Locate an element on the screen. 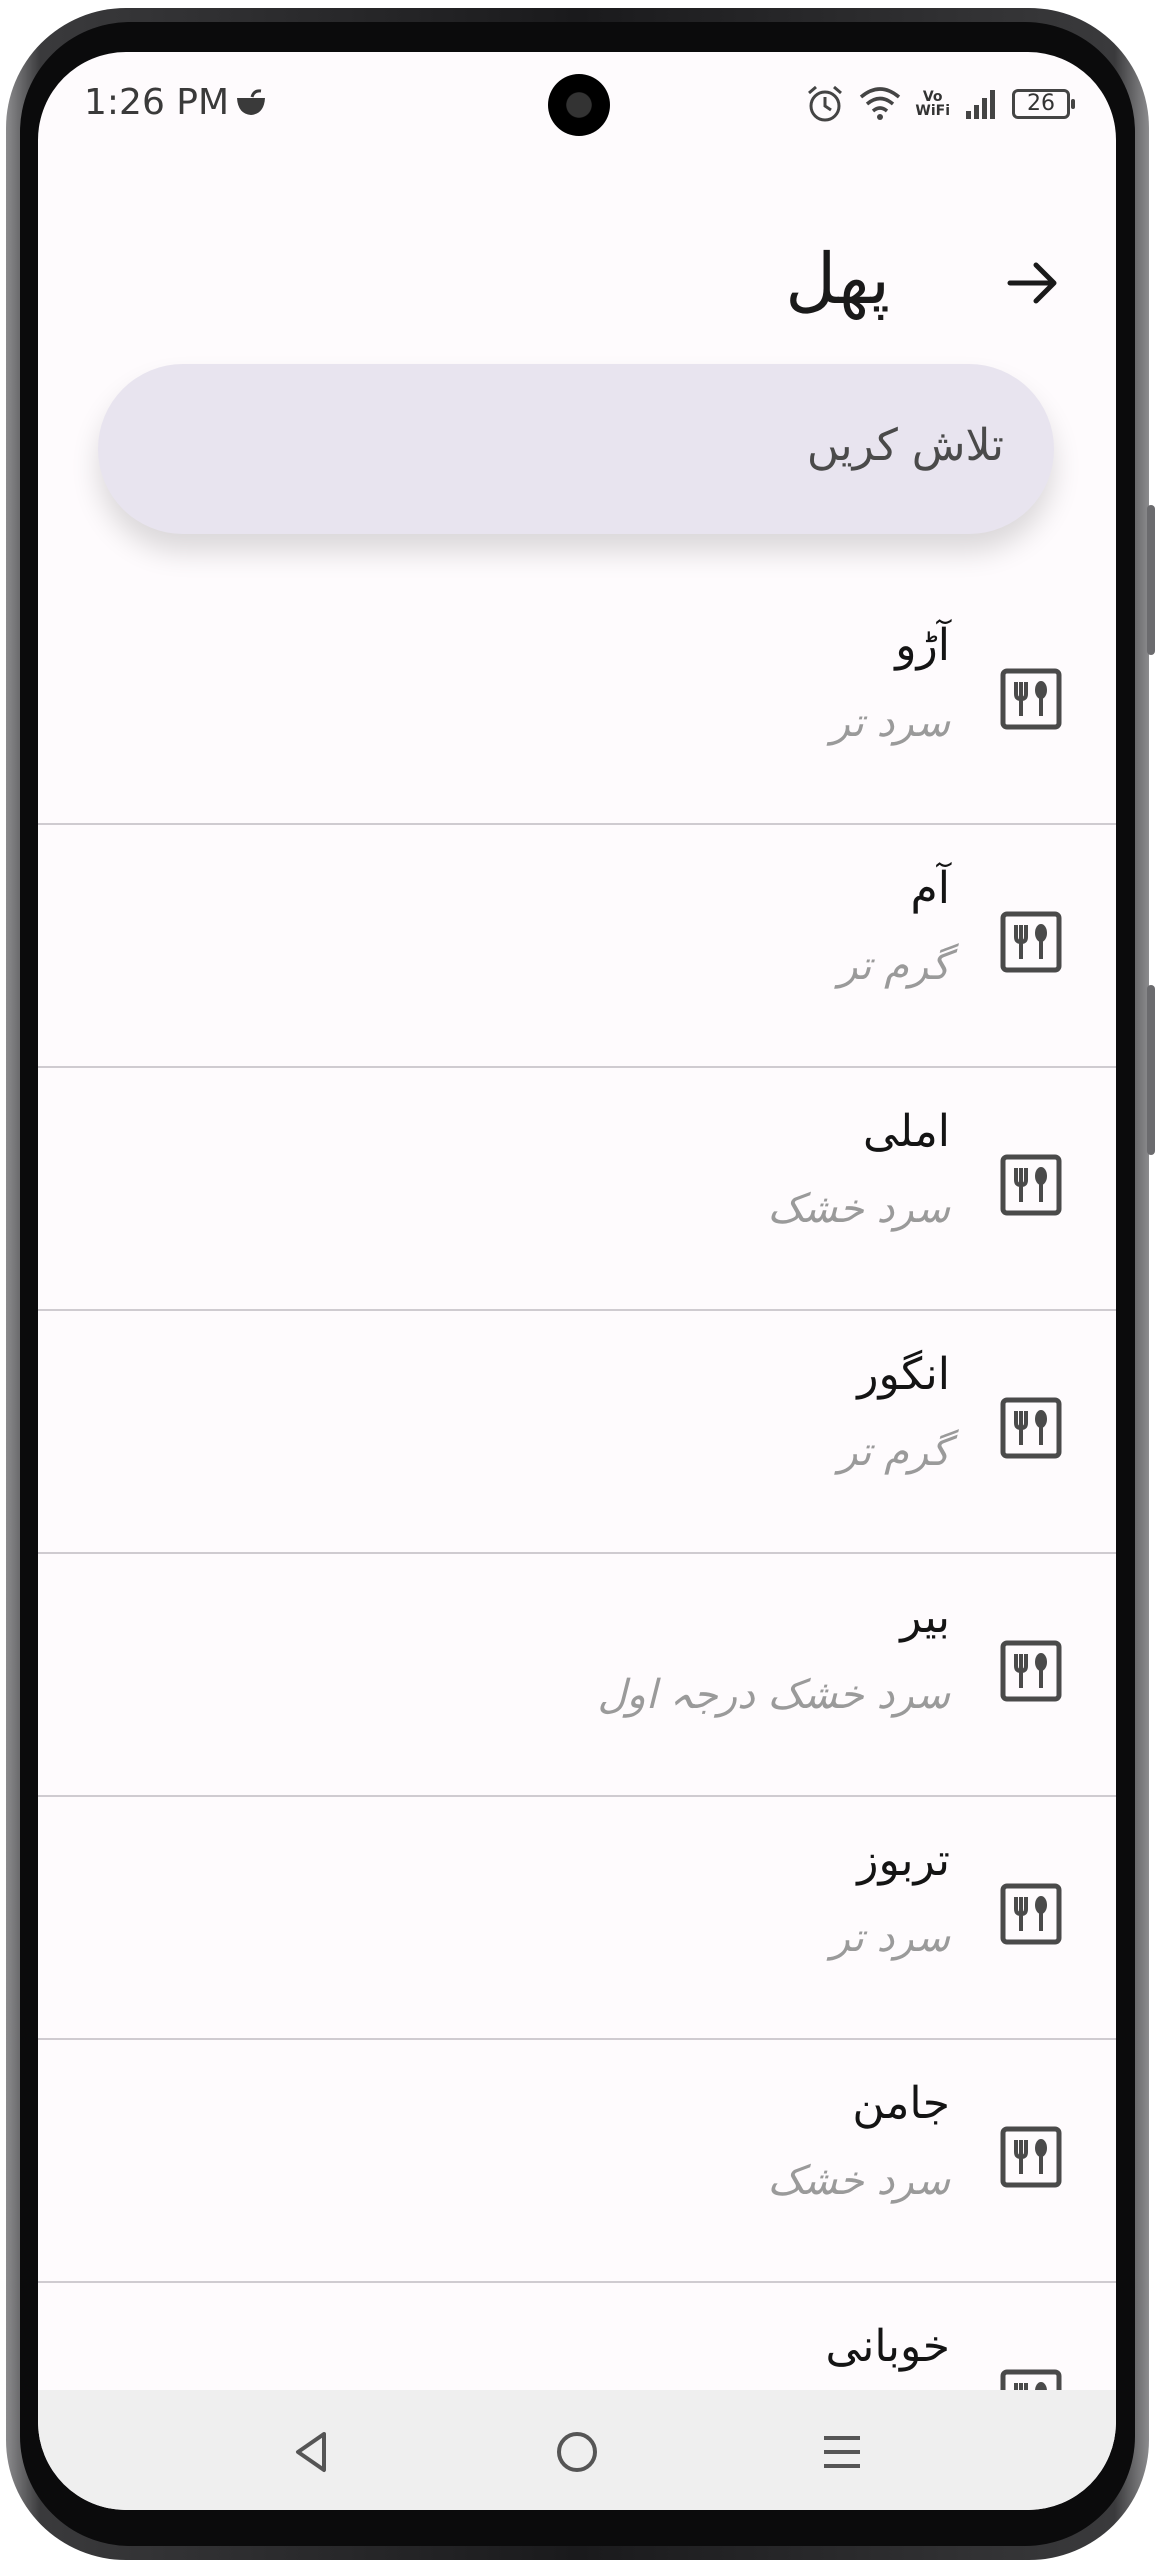  item-title: جامن is located at coordinates (901, 2103).